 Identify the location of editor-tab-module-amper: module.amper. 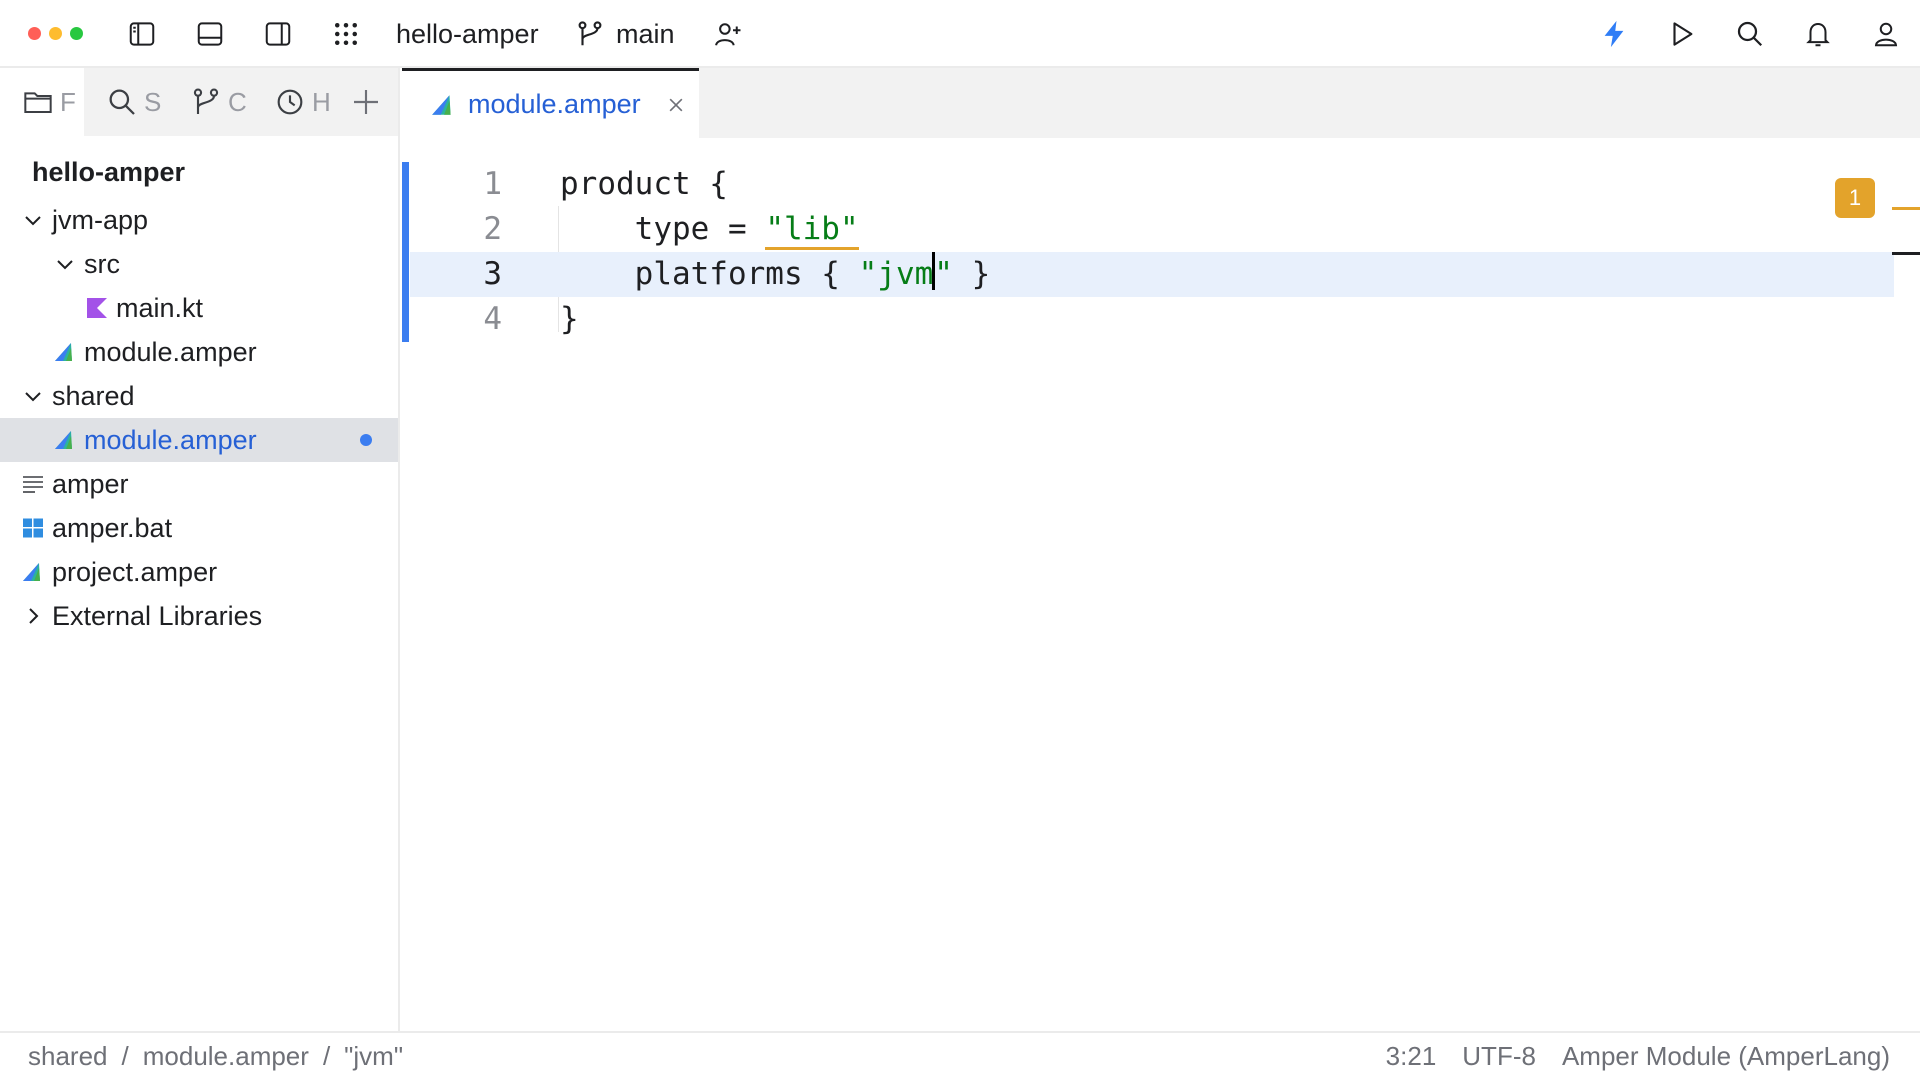
(550, 103).